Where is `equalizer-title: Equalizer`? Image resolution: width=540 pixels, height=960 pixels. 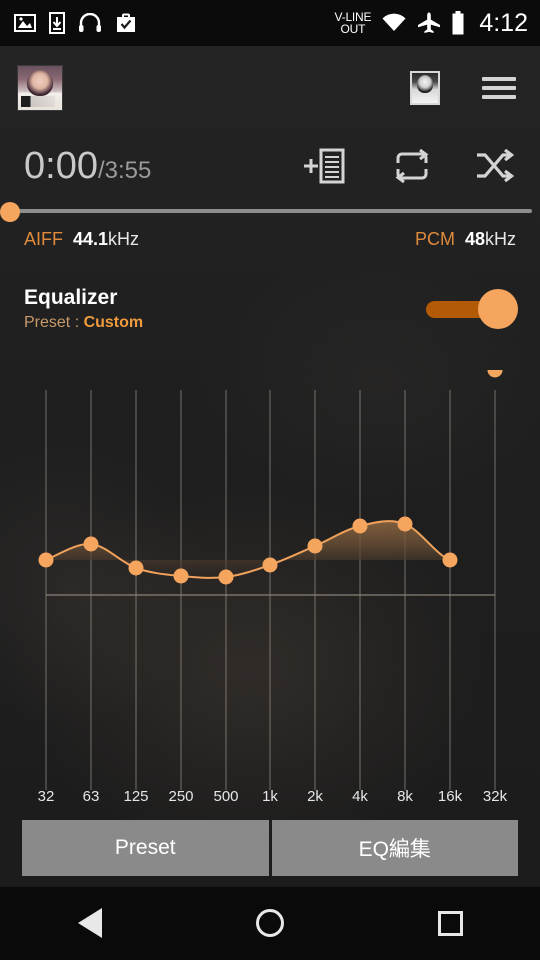
equalizer-title: Equalizer is located at coordinates (71, 297).